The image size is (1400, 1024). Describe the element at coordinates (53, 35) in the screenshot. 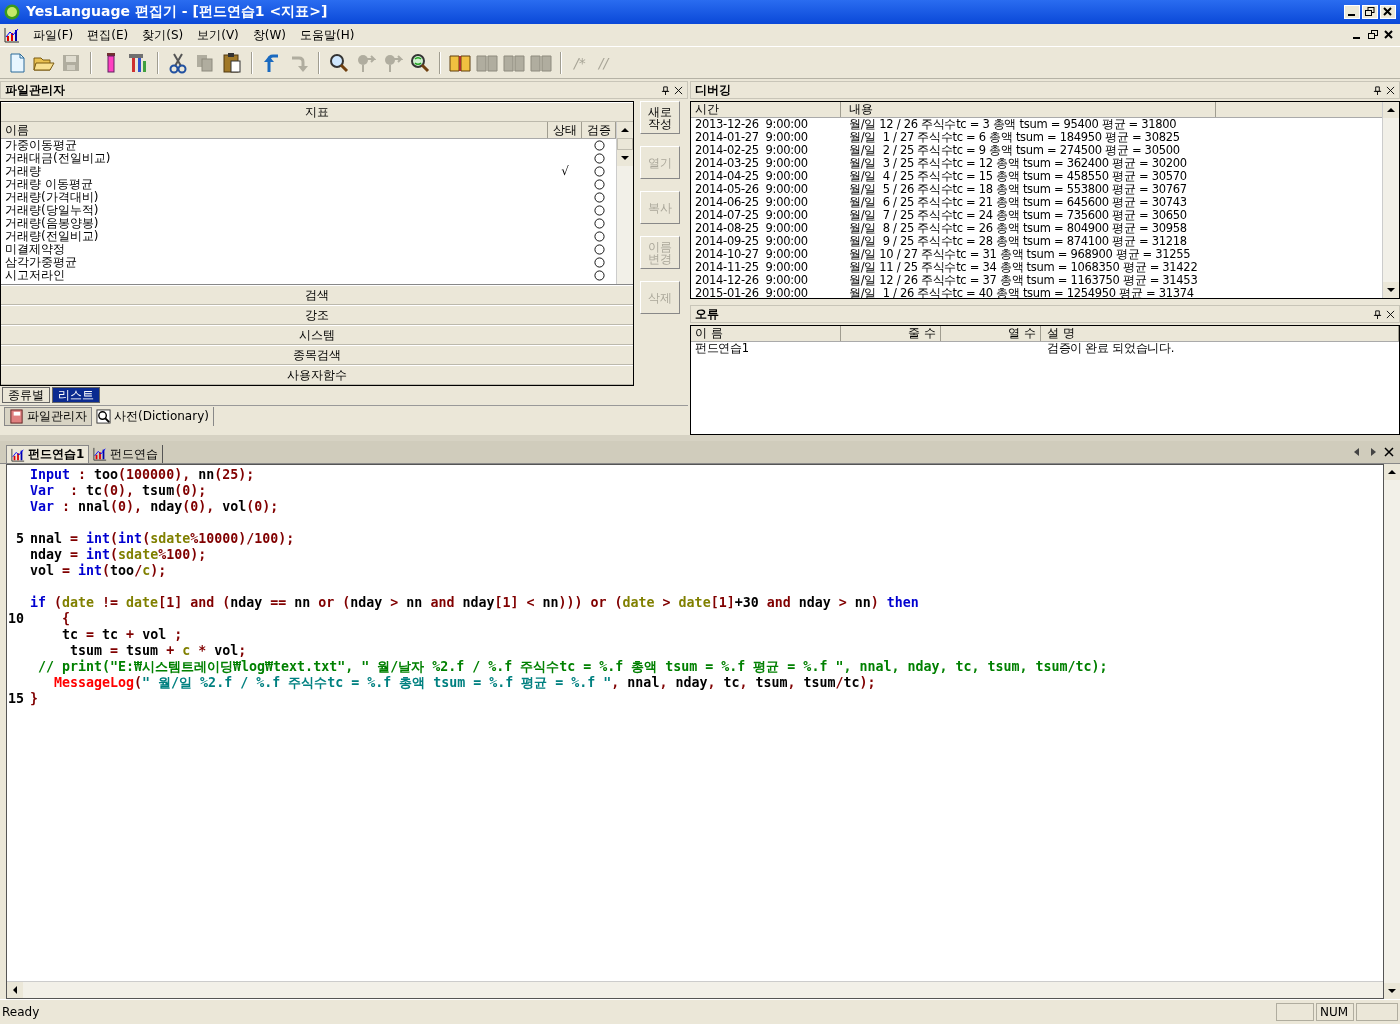

I see `menu-item: 파일(F)` at that location.